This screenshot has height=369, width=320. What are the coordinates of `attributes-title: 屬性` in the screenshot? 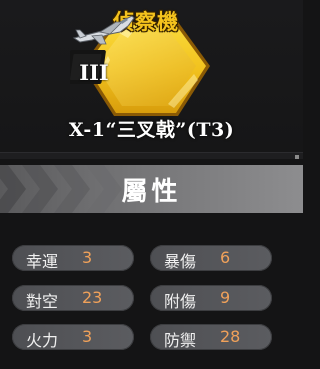 It's located at (151, 192).